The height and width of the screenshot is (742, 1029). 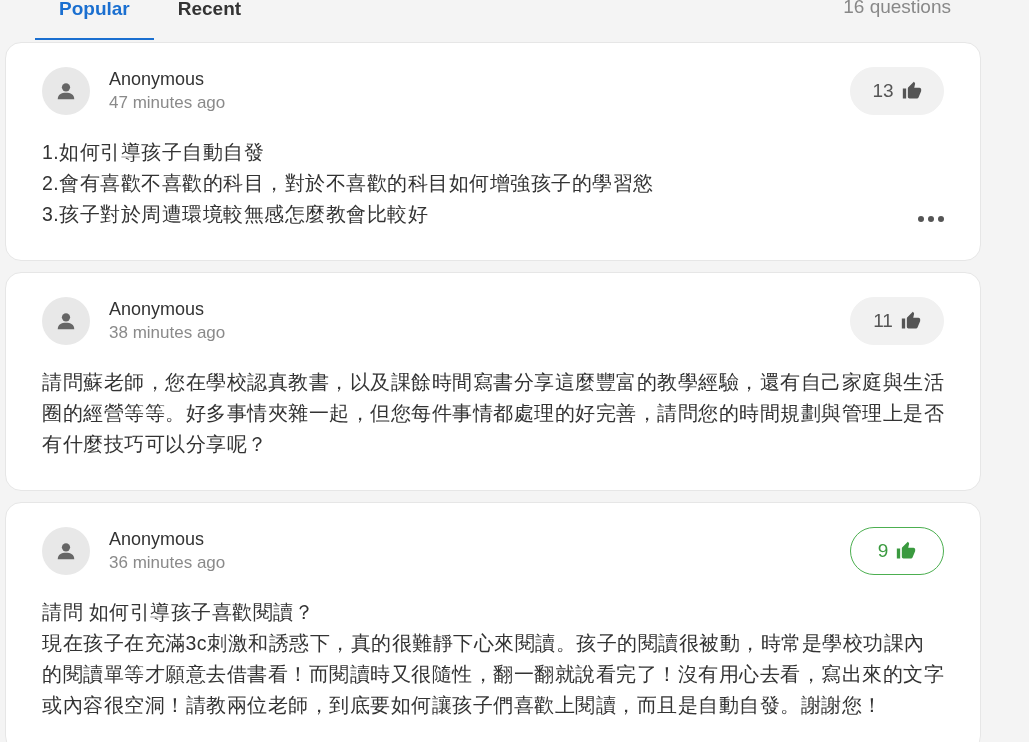 I want to click on question-text: 1.如何引導孩子自動自發, so click(x=153, y=152).